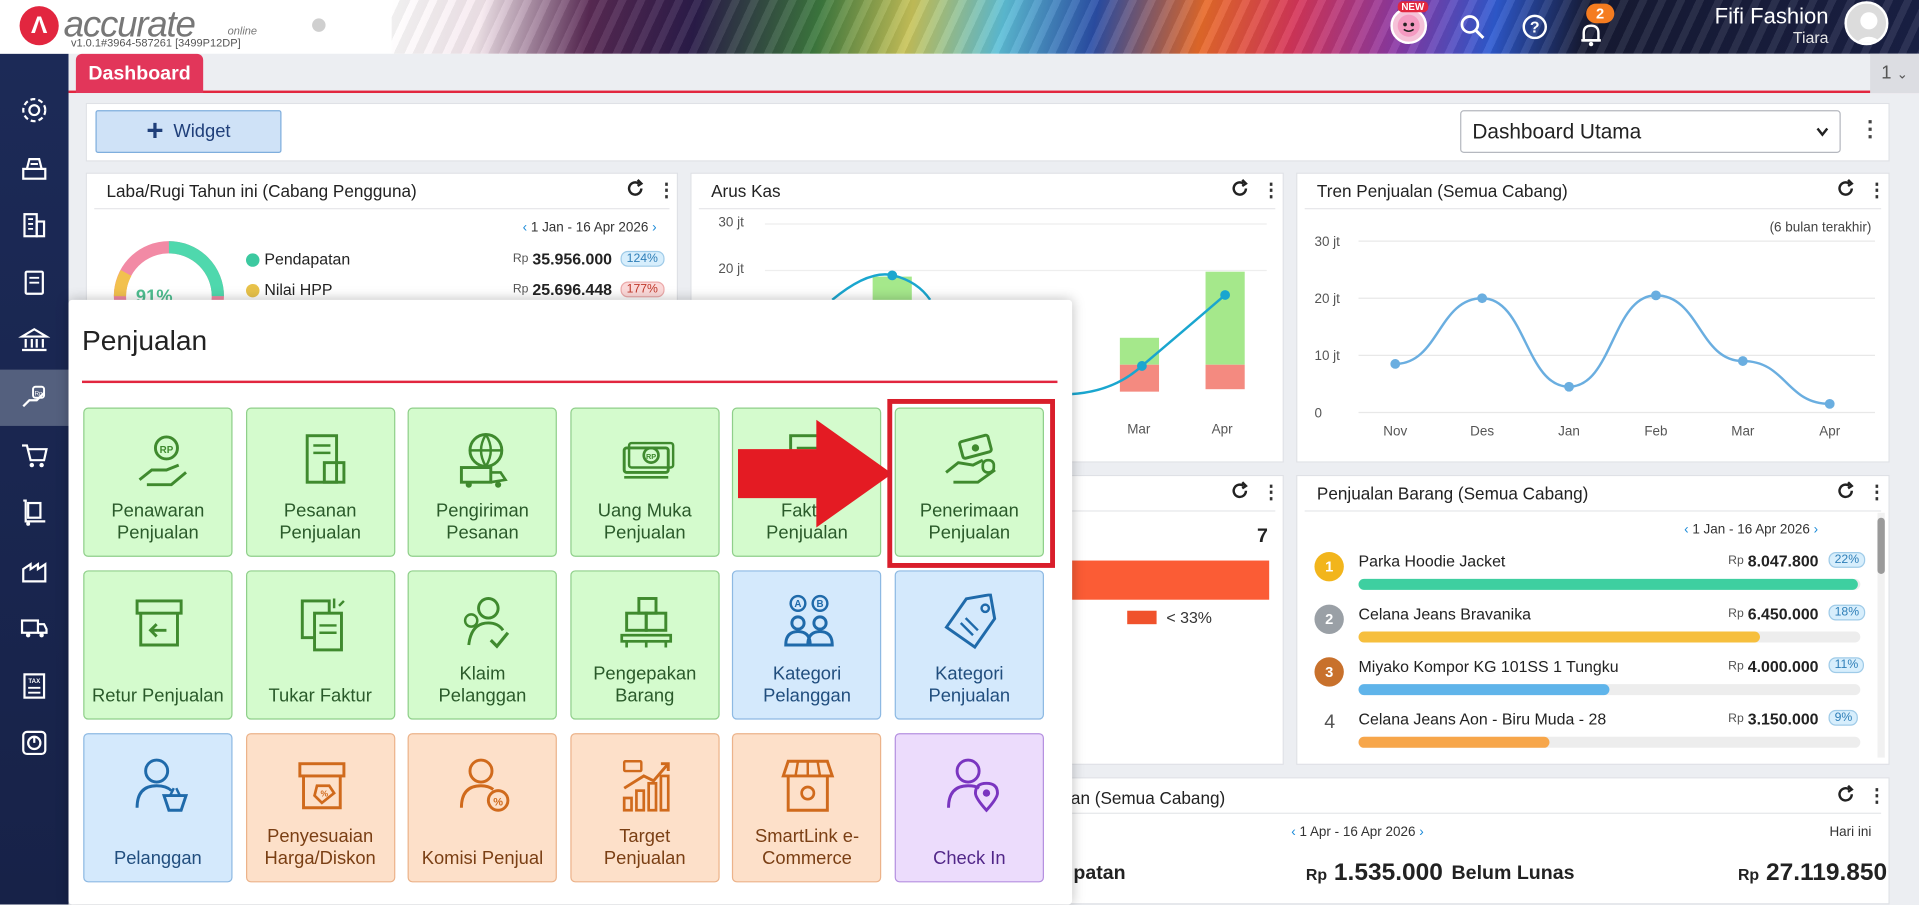  What do you see at coordinates (1482, 719) in the screenshot?
I see `product-name: Celana Jeans Aon - Biru Muda - 28` at bounding box center [1482, 719].